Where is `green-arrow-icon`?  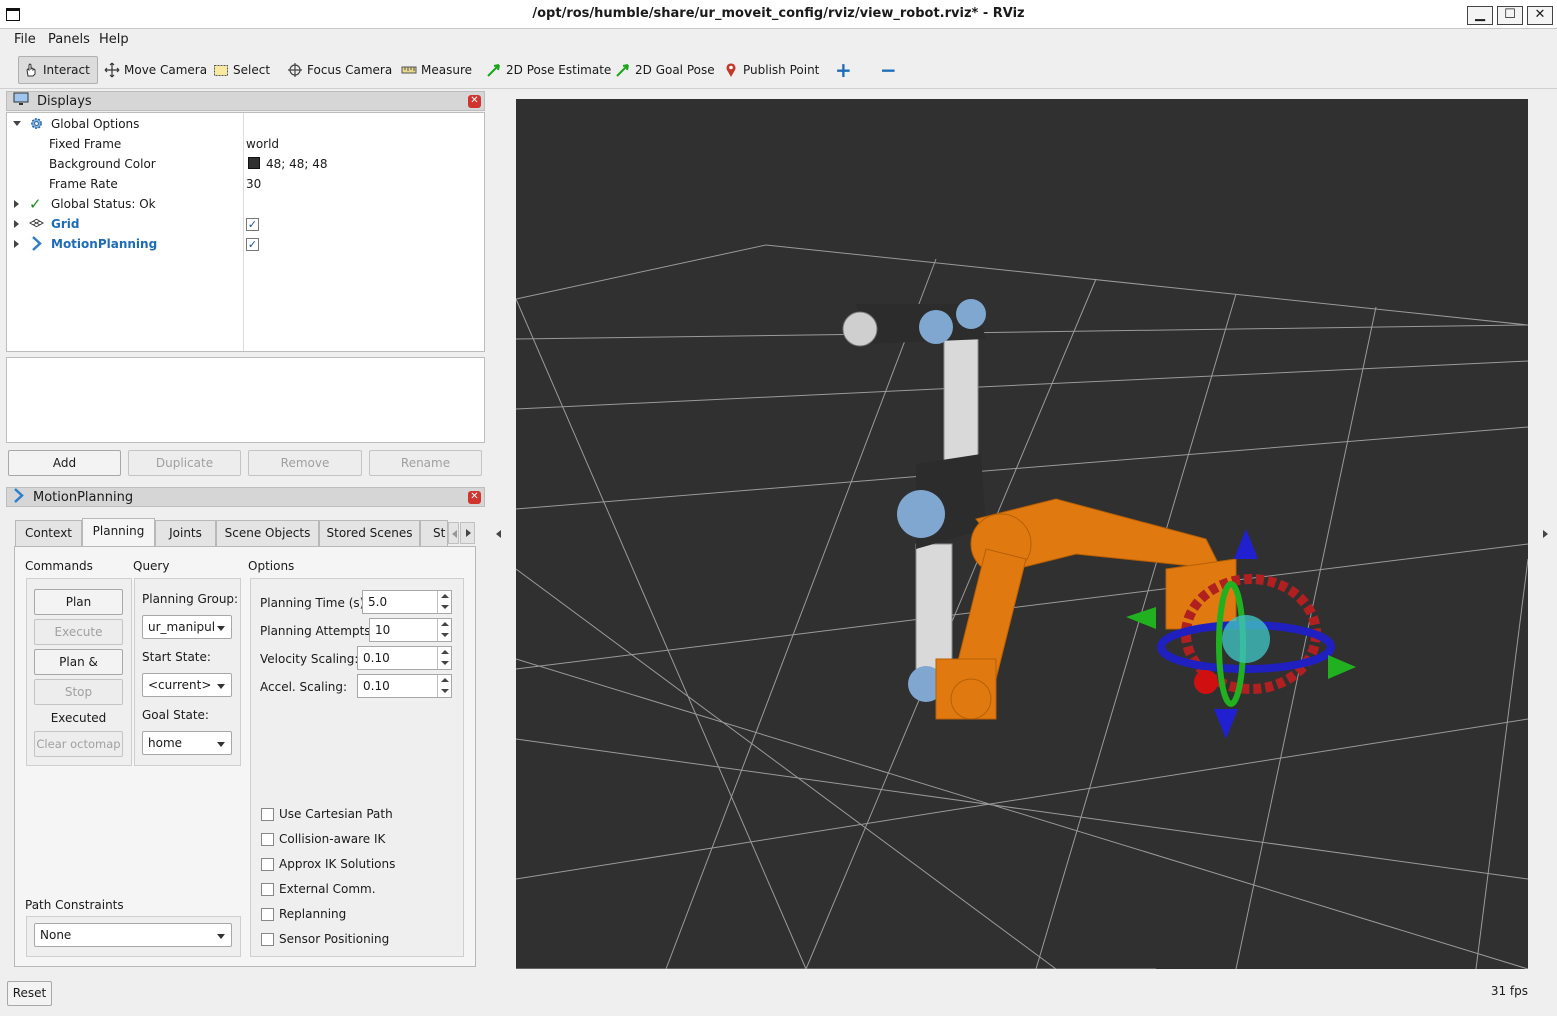 green-arrow-icon is located at coordinates (623, 70).